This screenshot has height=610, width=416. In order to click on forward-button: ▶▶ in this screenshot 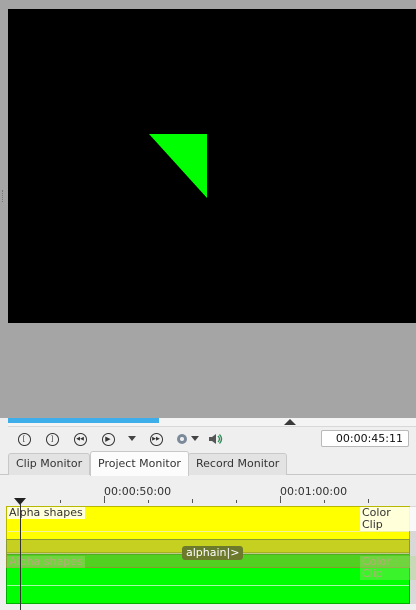, I will do `click(156, 439)`.